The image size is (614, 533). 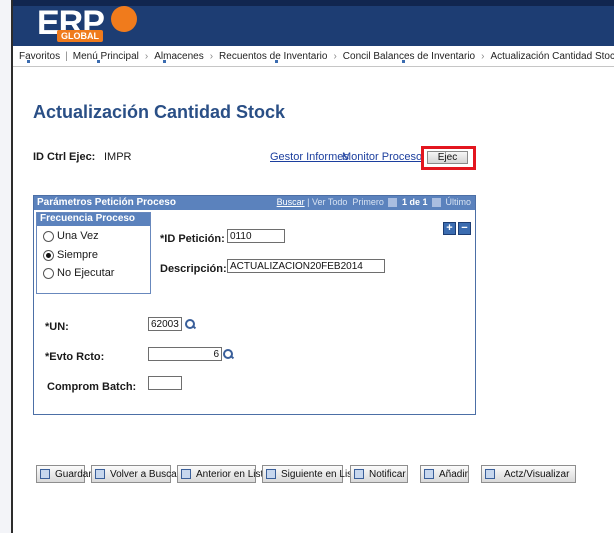 I want to click on batch-label: Comprom Batch:, so click(x=92, y=387).